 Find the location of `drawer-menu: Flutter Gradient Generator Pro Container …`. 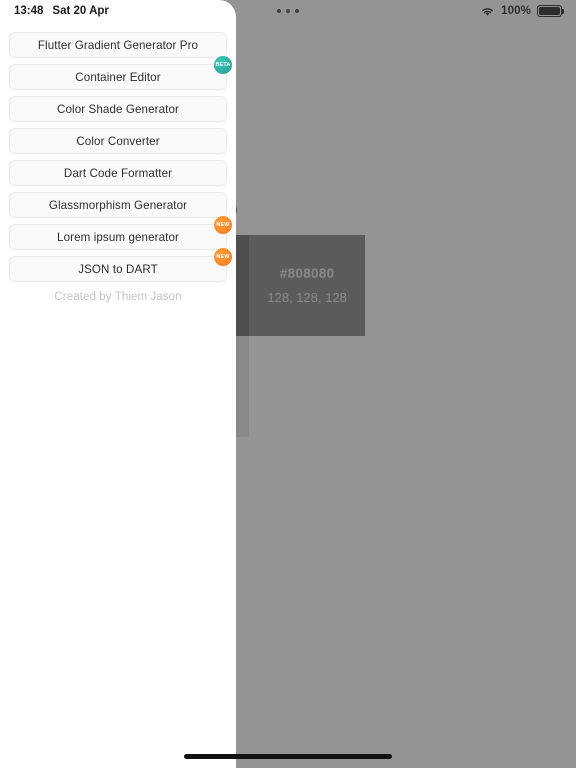

drawer-menu: Flutter Gradient Generator Pro Container … is located at coordinates (118, 152).